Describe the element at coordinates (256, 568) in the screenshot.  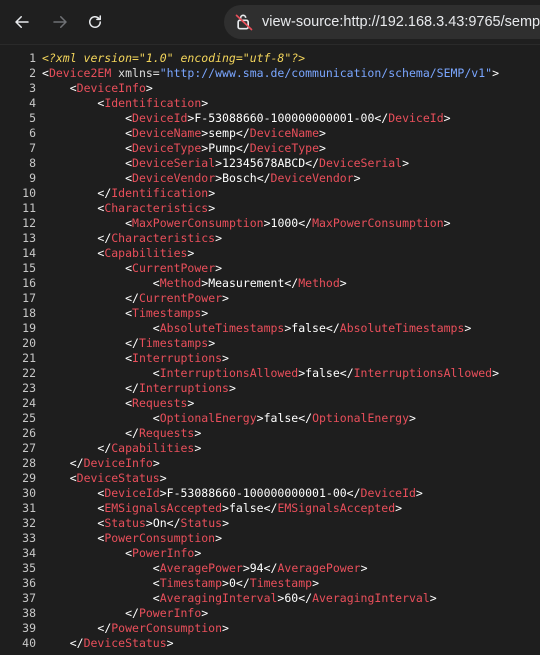
I see `element-text: 94` at that location.